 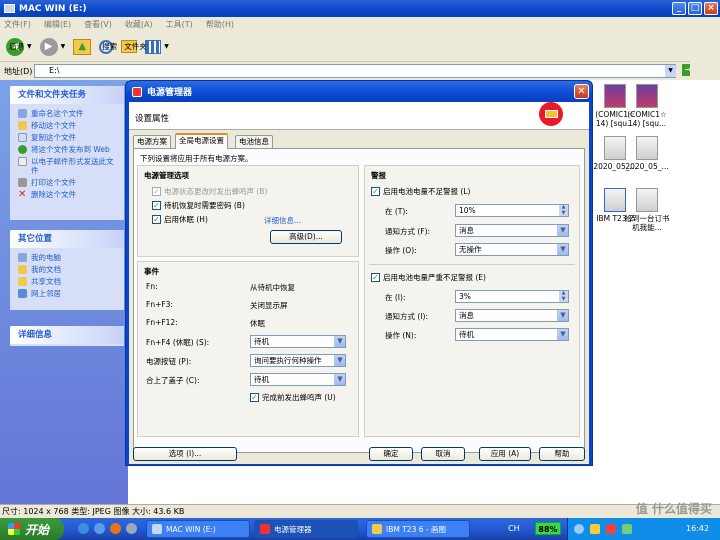 What do you see at coordinates (67, 149) in the screenshot?
I see `task-publish-web: 将这个文件发布到 Web` at bounding box center [67, 149].